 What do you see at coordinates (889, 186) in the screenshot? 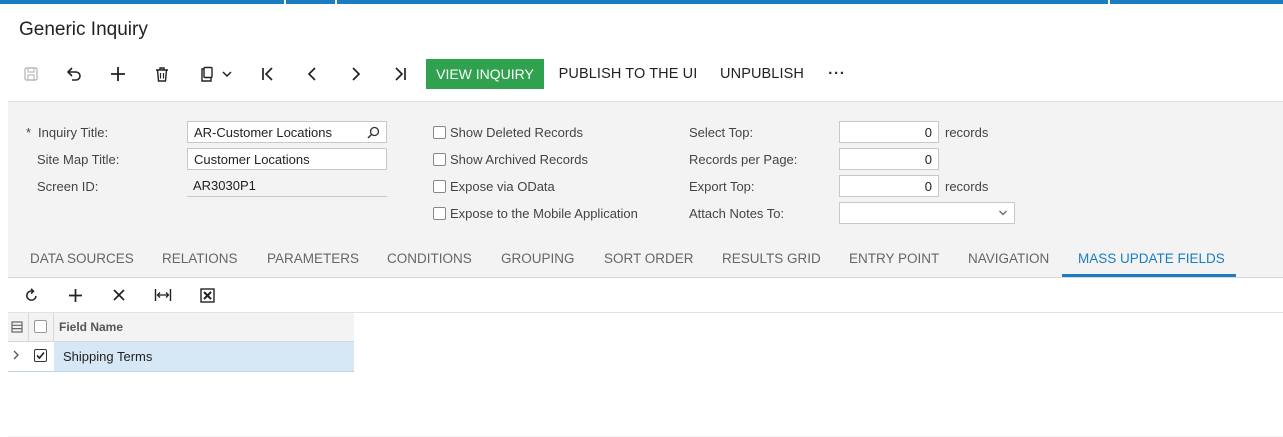
I see `export-top-field: 0` at bounding box center [889, 186].